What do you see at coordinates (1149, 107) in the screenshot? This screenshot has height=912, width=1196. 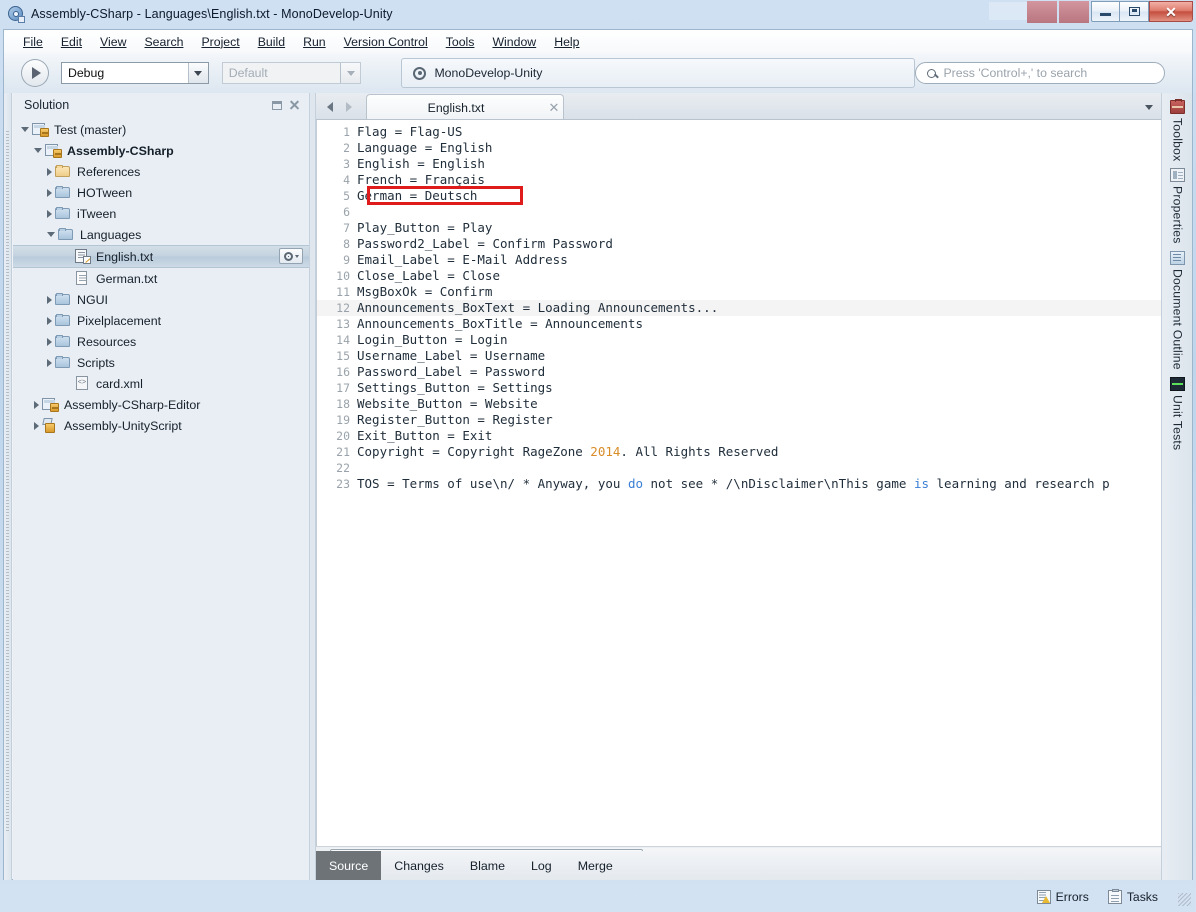 I see `tab-list-button` at bounding box center [1149, 107].